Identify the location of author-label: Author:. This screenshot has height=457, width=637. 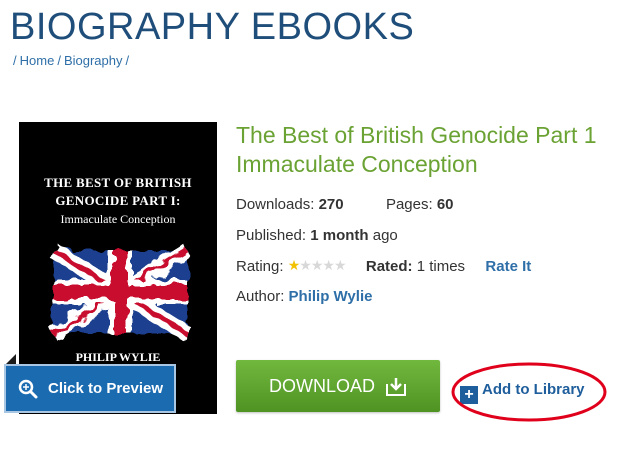
(260, 296).